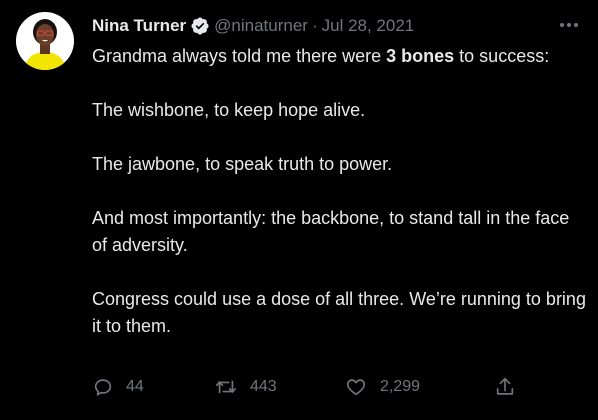  I want to click on reply-button: 44, so click(118, 387).